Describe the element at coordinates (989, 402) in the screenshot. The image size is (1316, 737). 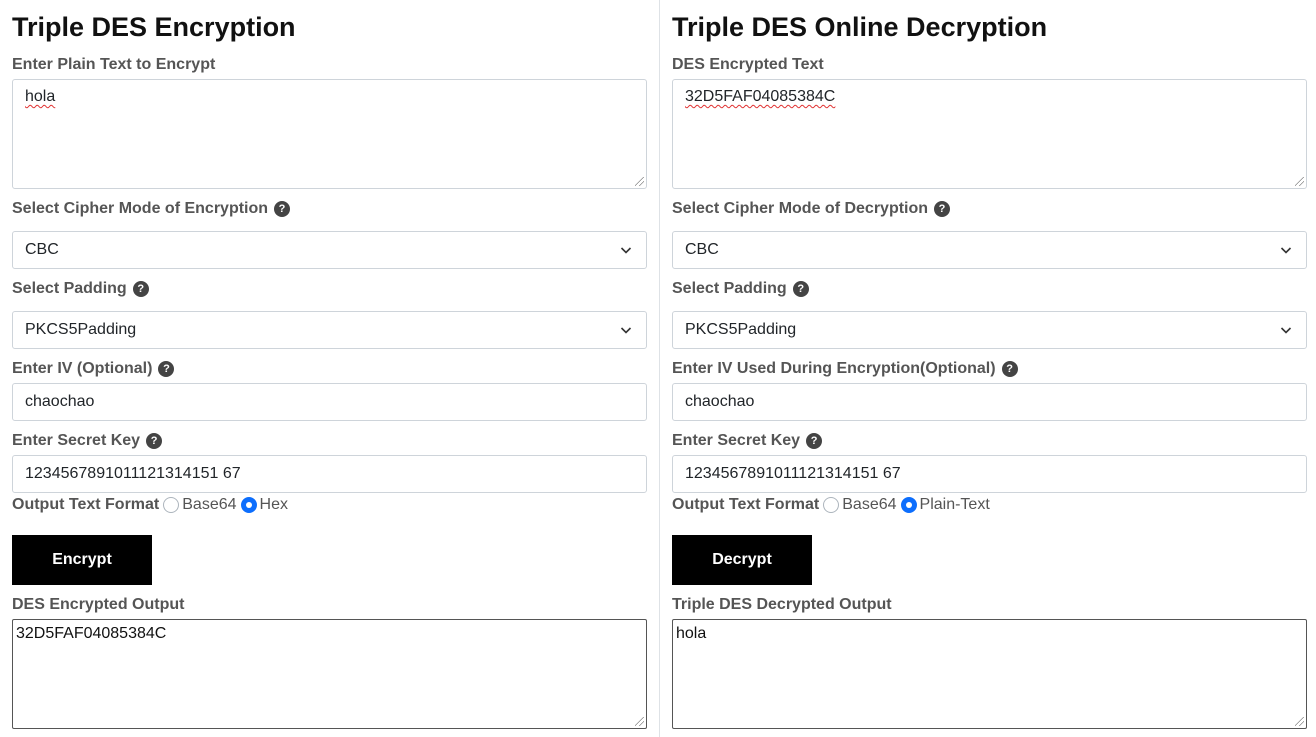
I see `decrypt-iv-input: chaochao` at that location.